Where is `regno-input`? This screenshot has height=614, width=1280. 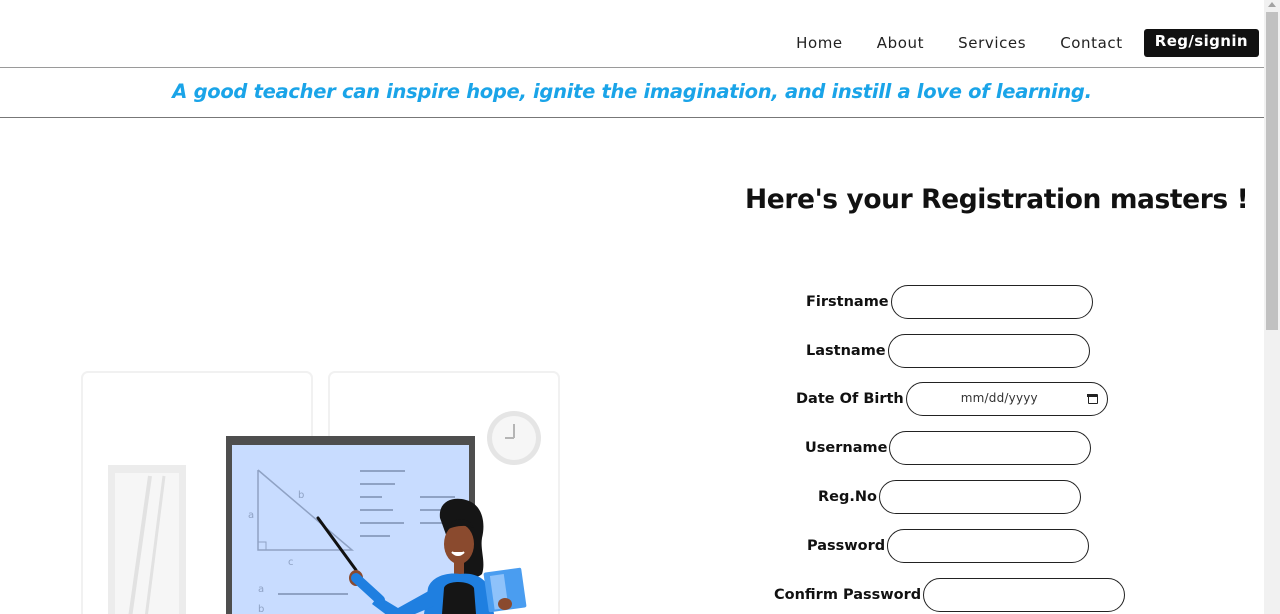
regno-input is located at coordinates (979, 497).